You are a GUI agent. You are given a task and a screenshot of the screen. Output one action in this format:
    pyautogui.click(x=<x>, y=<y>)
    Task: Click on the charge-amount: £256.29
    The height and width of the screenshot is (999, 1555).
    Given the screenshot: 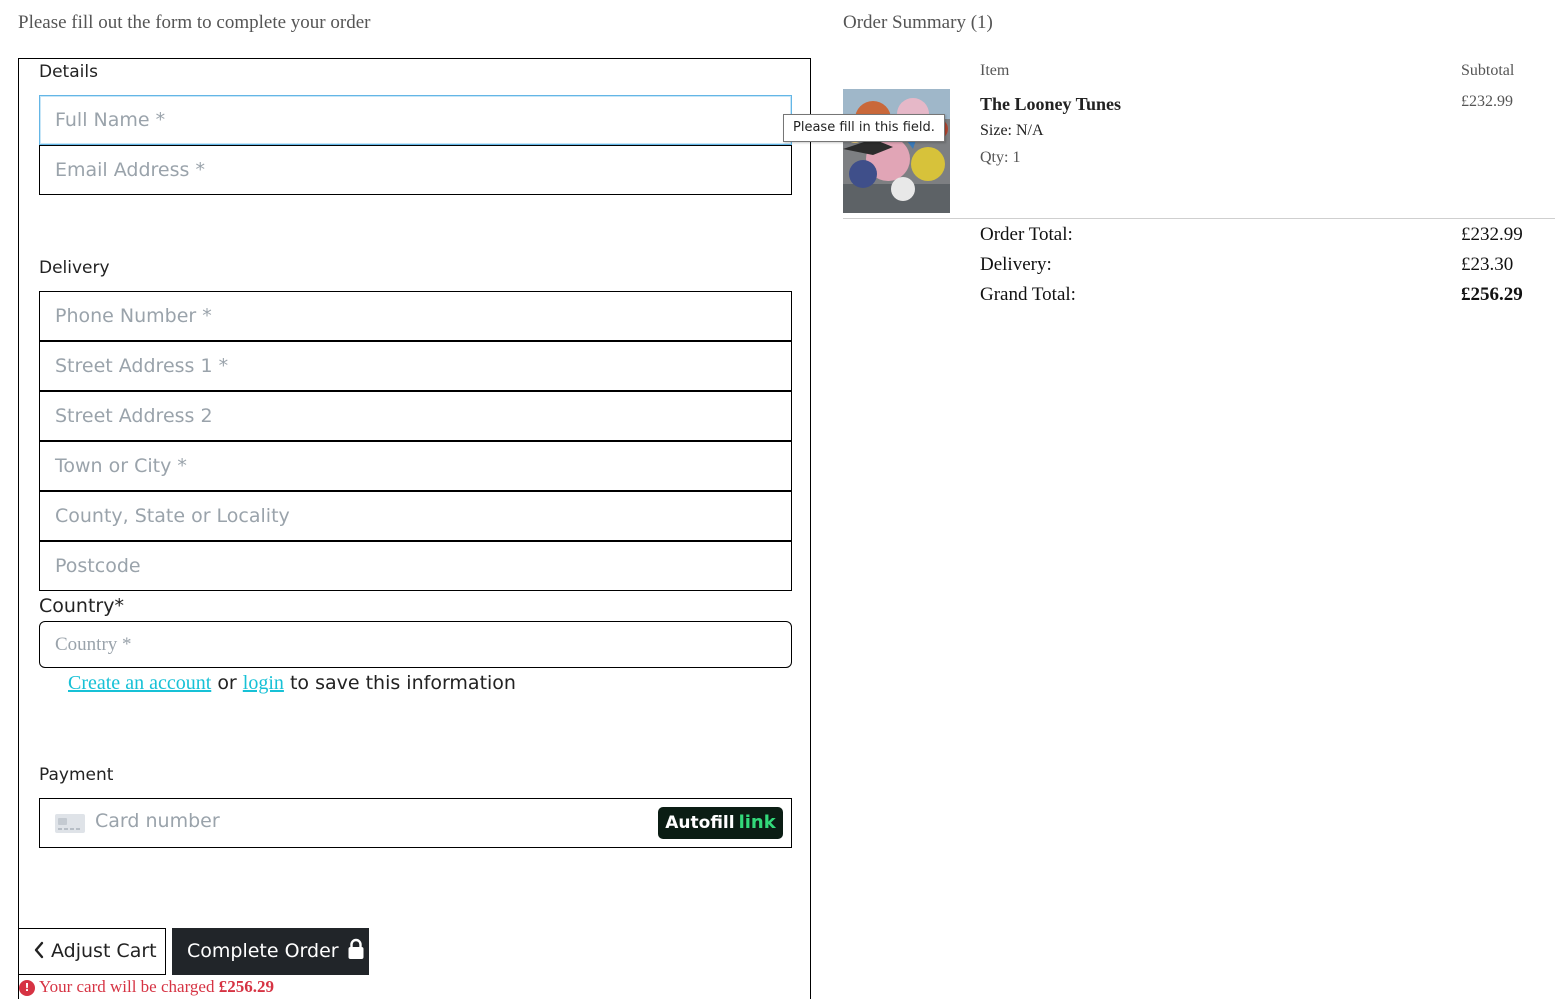 What is the action you would take?
    pyautogui.click(x=246, y=986)
    